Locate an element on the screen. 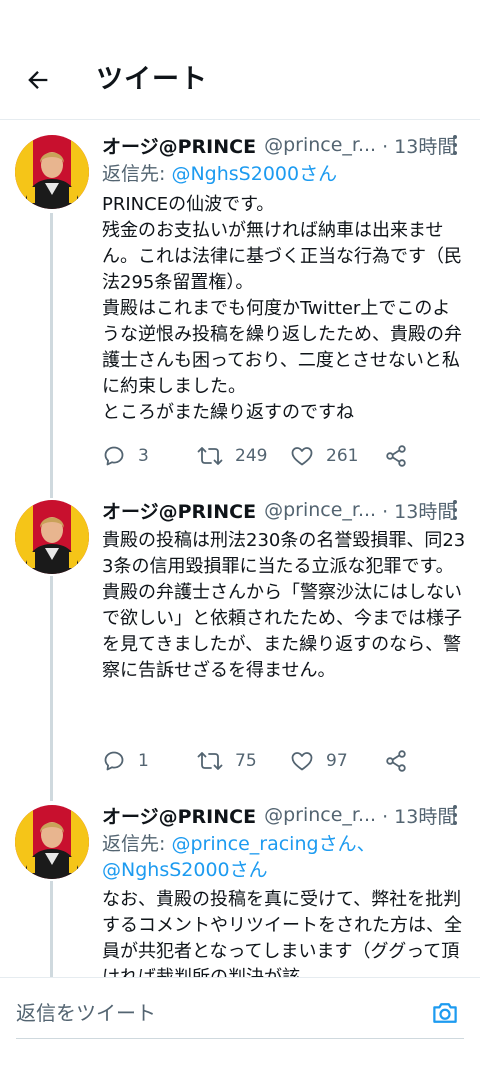 The width and height of the screenshot is (480, 1067). reply-count: 3 is located at coordinates (143, 456).